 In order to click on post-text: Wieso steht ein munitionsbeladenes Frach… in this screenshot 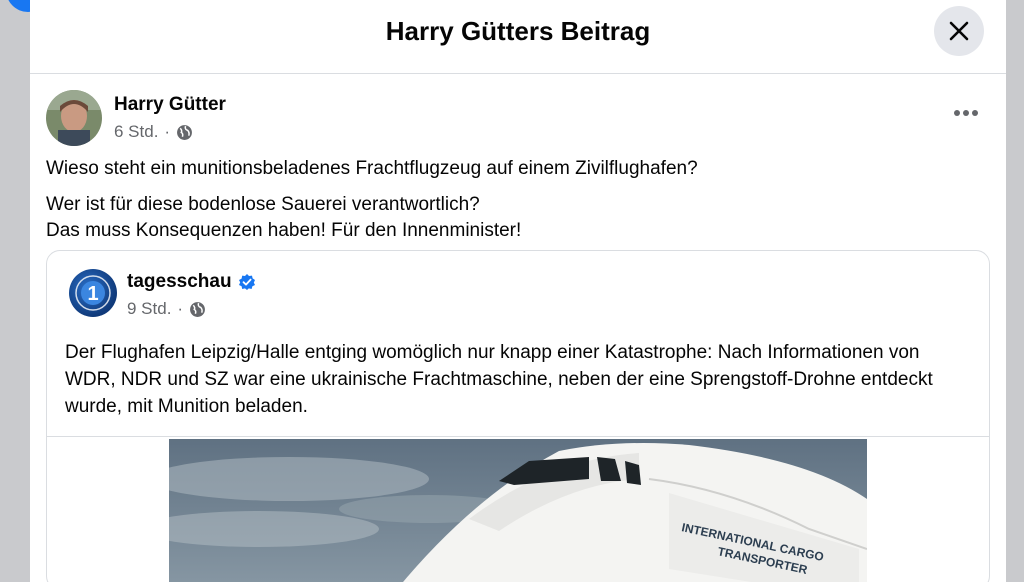, I will do `click(518, 200)`.